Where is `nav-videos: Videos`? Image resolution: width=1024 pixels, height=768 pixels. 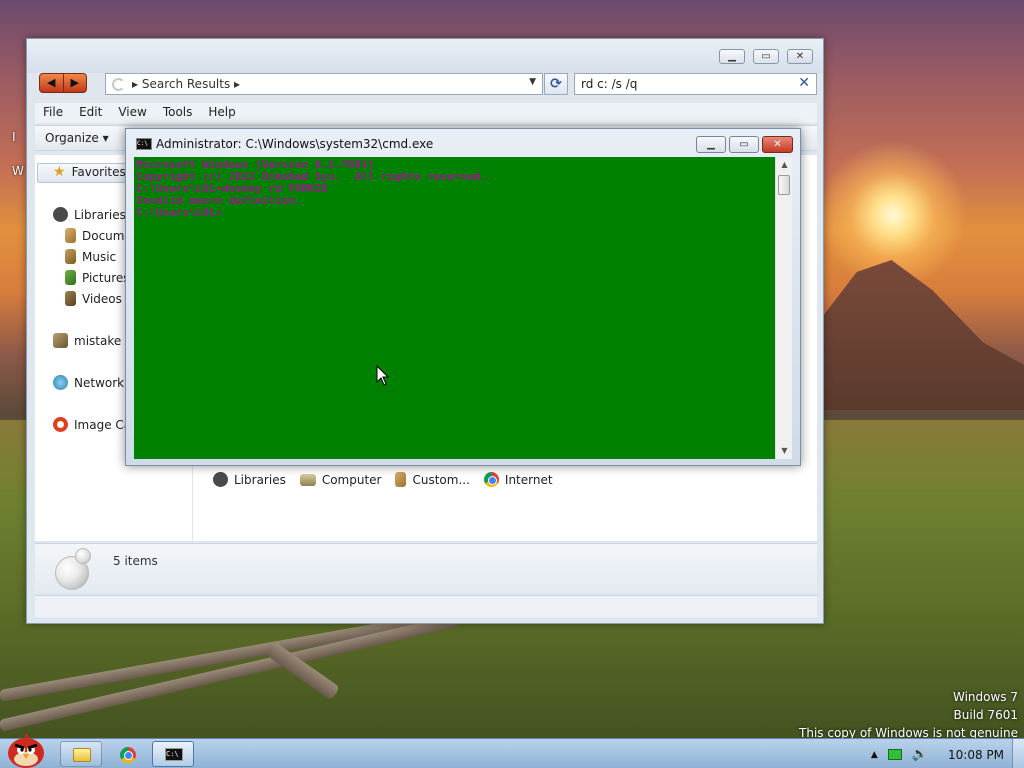 nav-videos: Videos is located at coordinates (93, 298).